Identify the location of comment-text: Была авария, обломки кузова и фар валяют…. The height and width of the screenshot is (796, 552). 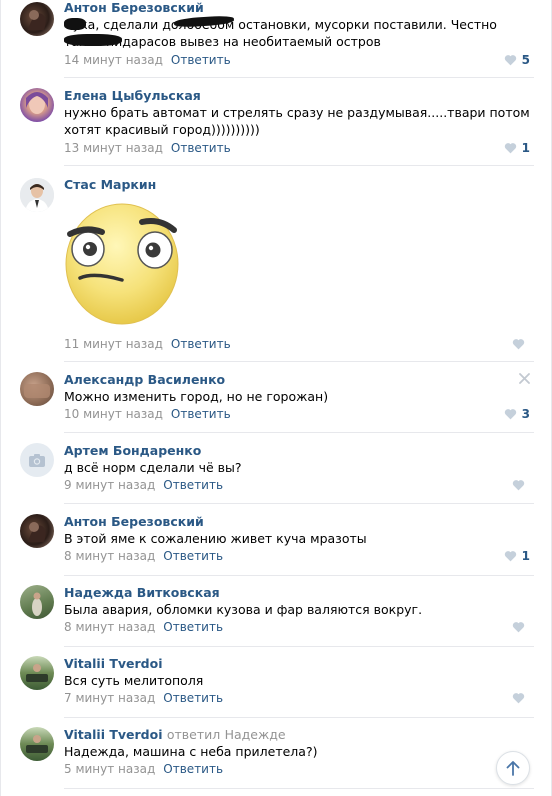
(243, 609).